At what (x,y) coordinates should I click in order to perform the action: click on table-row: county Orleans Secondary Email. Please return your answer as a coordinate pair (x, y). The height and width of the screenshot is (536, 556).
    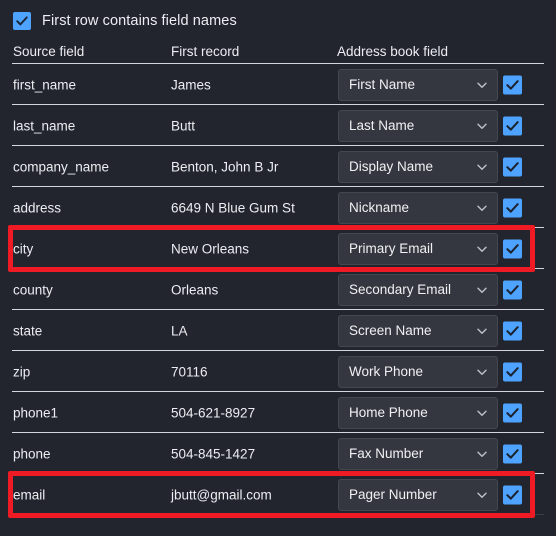
    Looking at the image, I should click on (278, 289).